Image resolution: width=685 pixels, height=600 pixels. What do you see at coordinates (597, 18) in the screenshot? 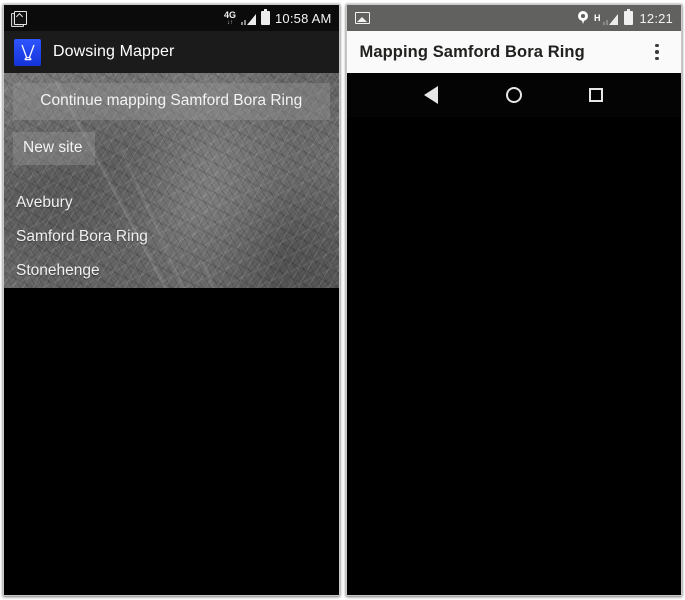
I see `network-type-indicator: H` at bounding box center [597, 18].